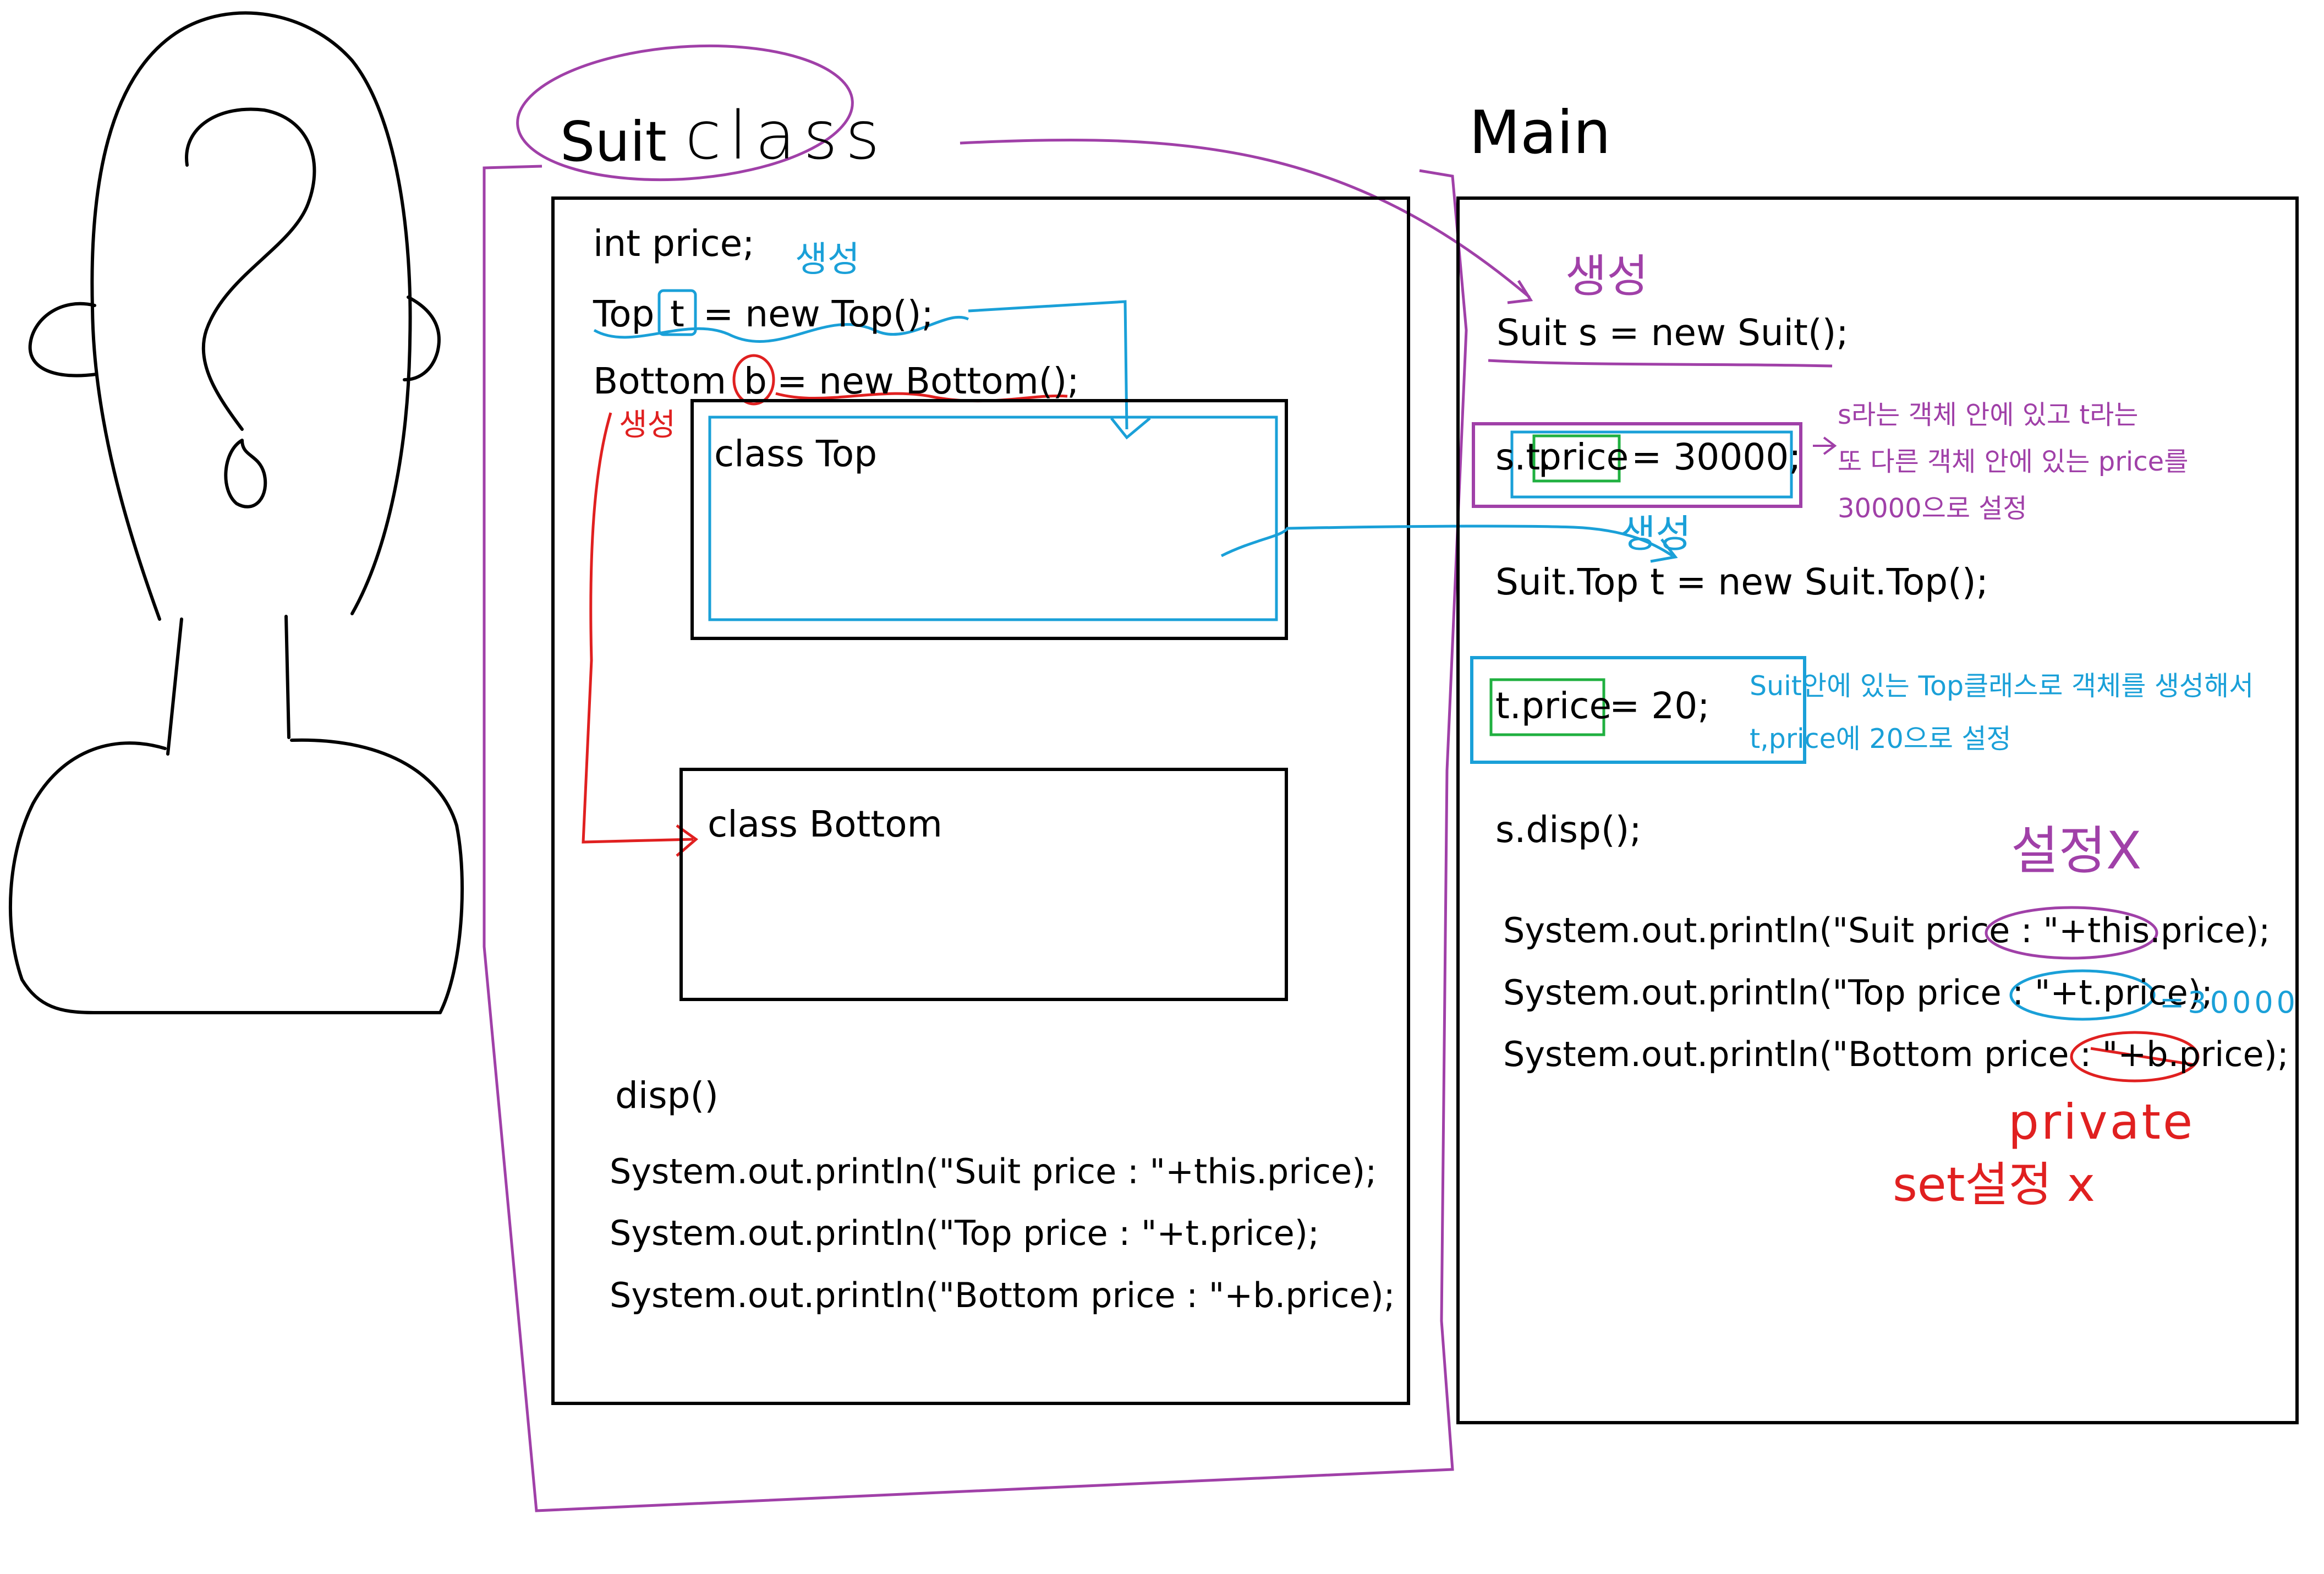  I want to click on bottom-create-arrow, so click(640, 634).